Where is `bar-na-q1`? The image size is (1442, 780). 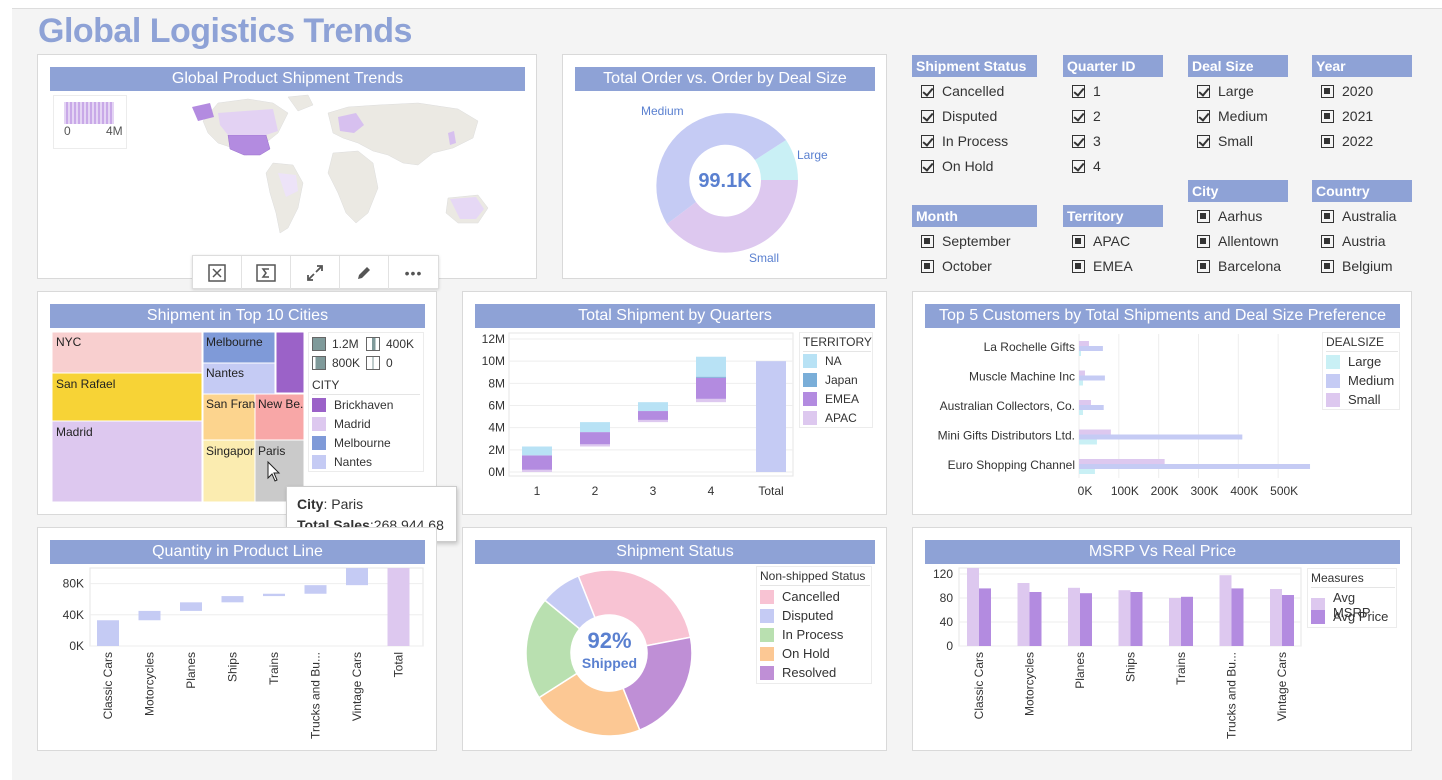 bar-na-q1 is located at coordinates (537, 451).